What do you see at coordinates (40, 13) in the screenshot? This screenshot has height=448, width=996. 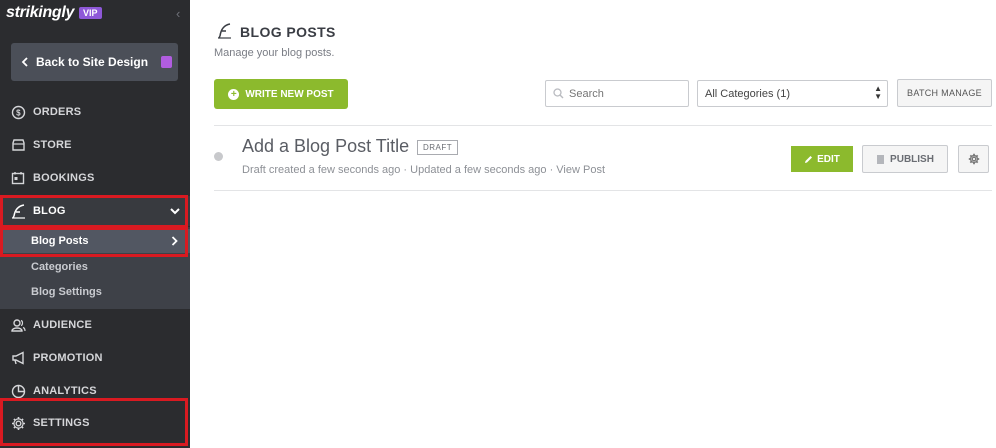 I see `strikingly-logo: strikingly` at bounding box center [40, 13].